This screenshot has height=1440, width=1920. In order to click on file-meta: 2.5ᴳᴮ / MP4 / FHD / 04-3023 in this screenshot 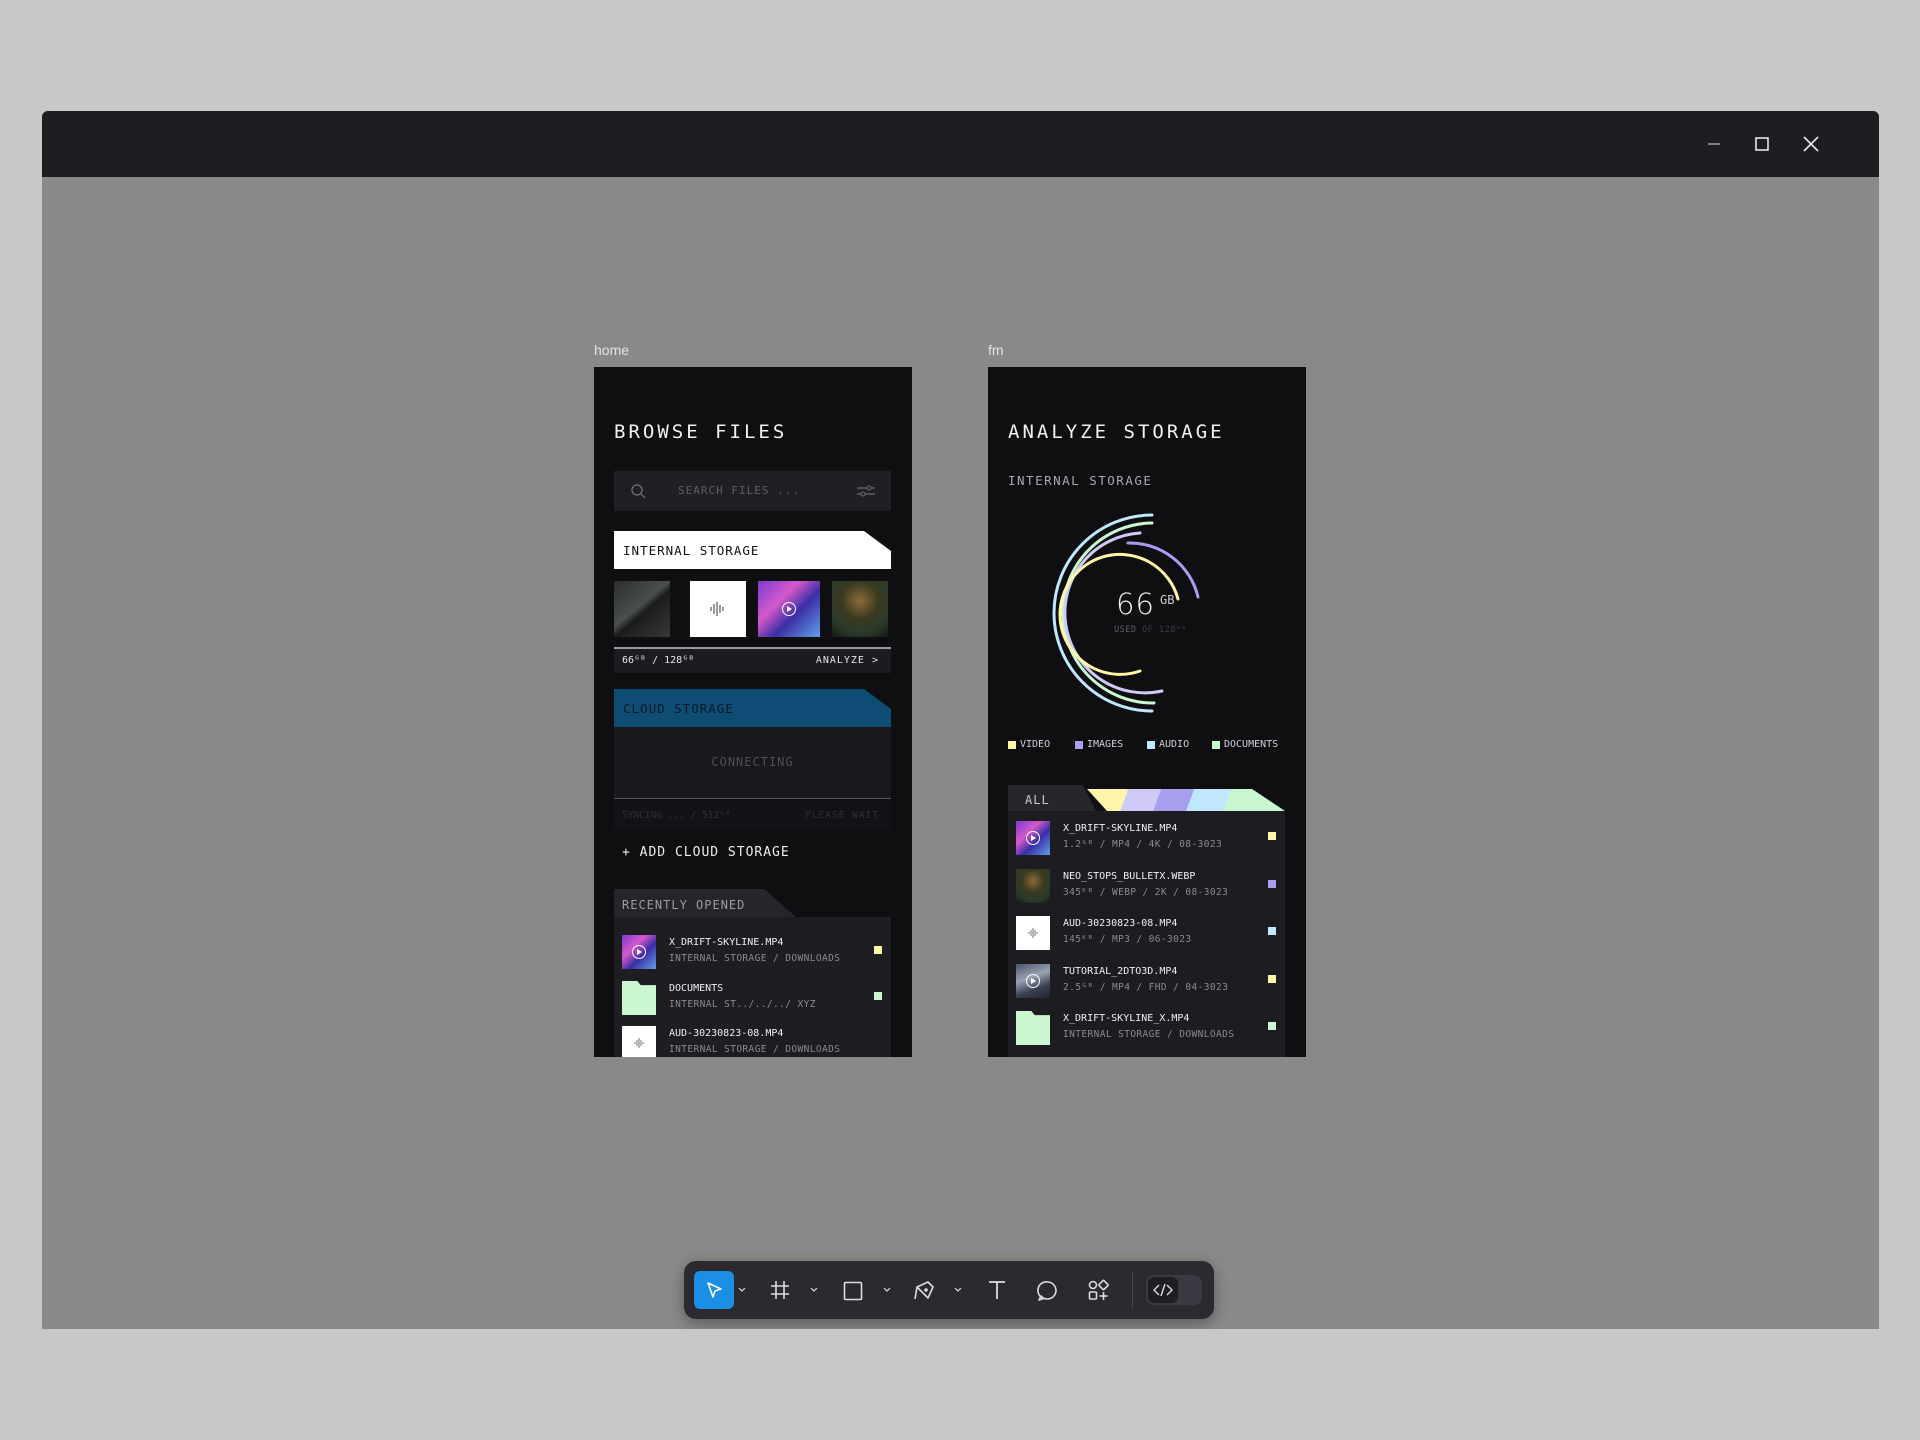, I will do `click(1146, 987)`.